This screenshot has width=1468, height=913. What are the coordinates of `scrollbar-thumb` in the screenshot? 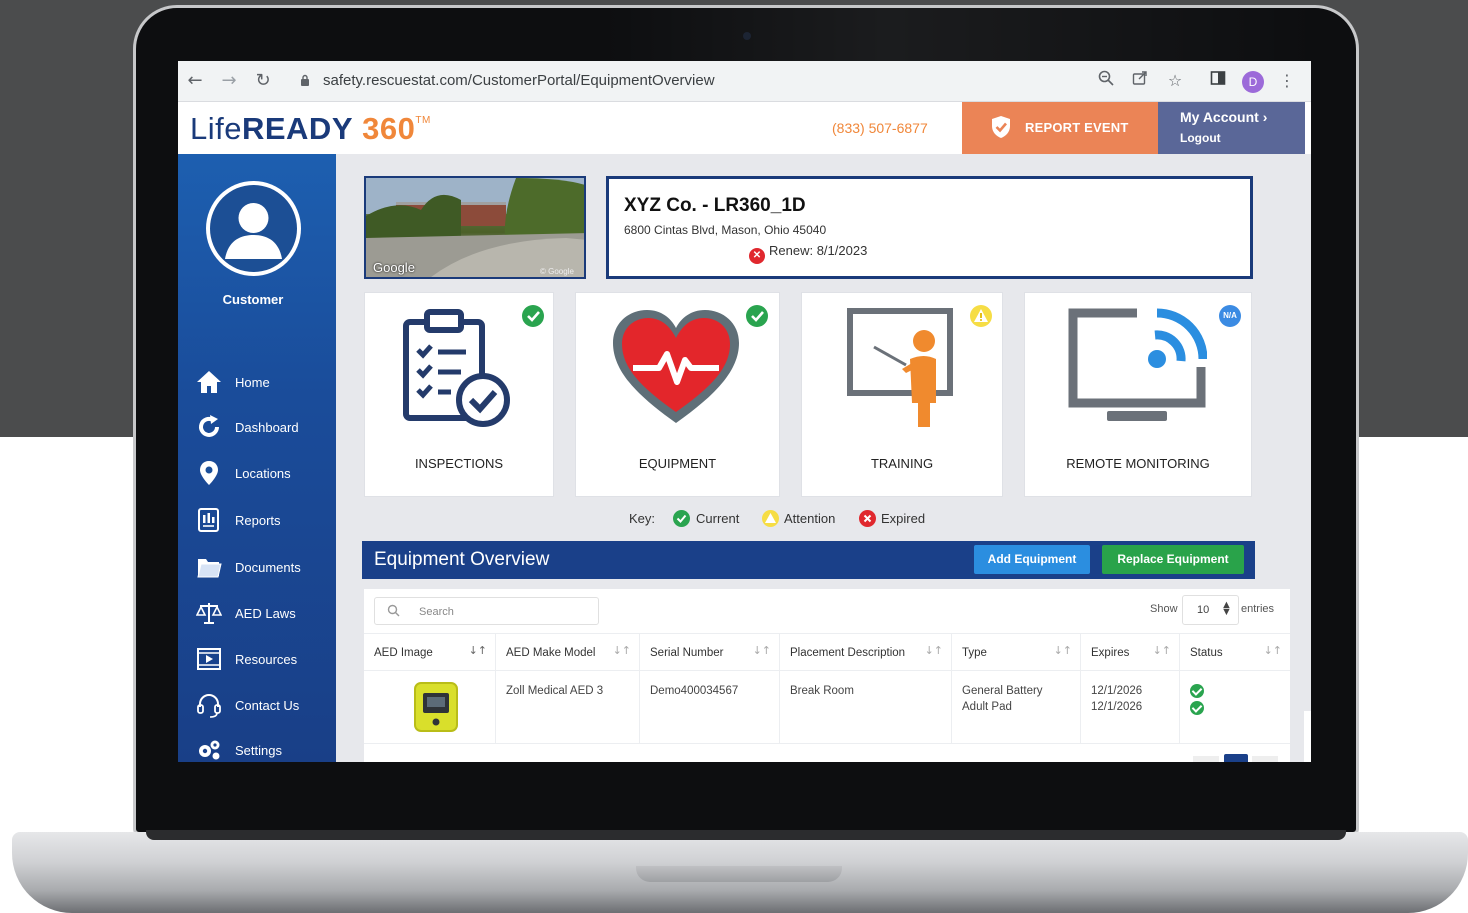 It's located at (1307, 736).